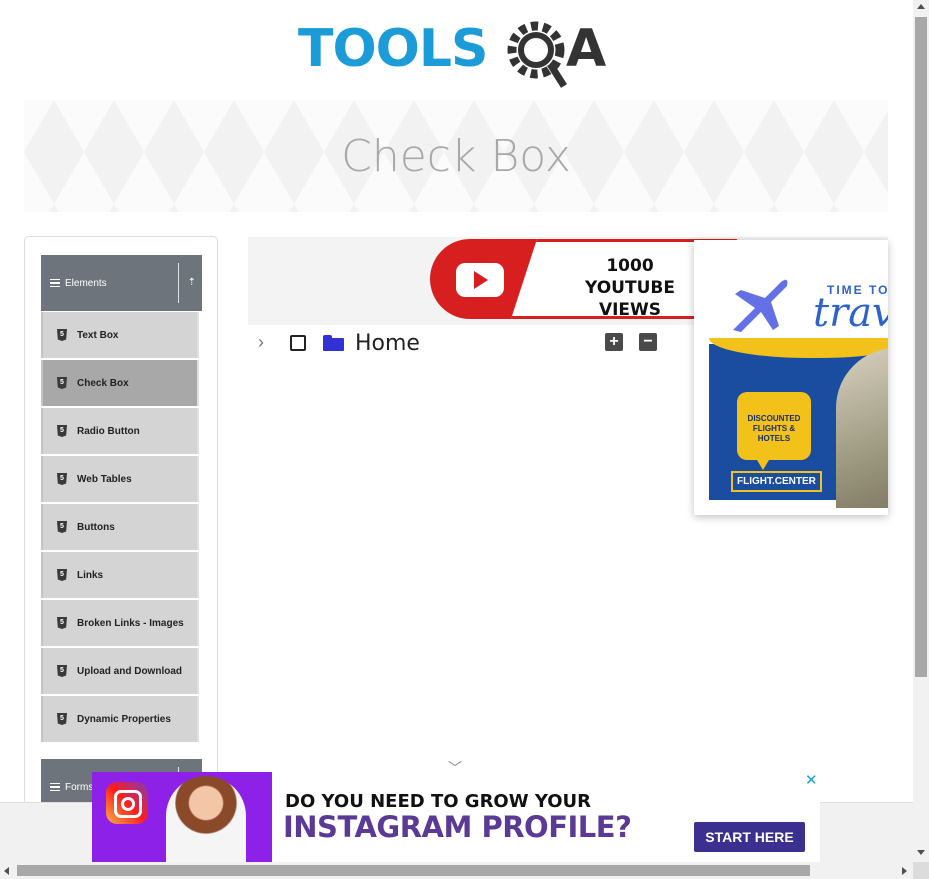 The image size is (929, 879). I want to click on offer-line-1: DISCOUNTED, so click(774, 418).